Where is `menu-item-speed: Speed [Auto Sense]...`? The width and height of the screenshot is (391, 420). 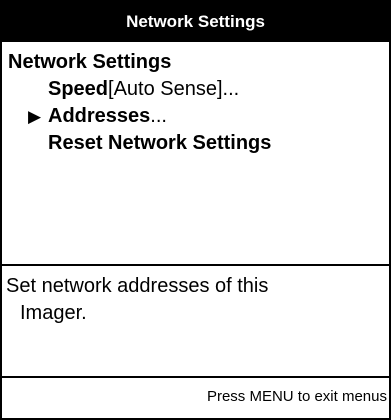 menu-item-speed: Speed [Auto Sense]... is located at coordinates (198, 89).